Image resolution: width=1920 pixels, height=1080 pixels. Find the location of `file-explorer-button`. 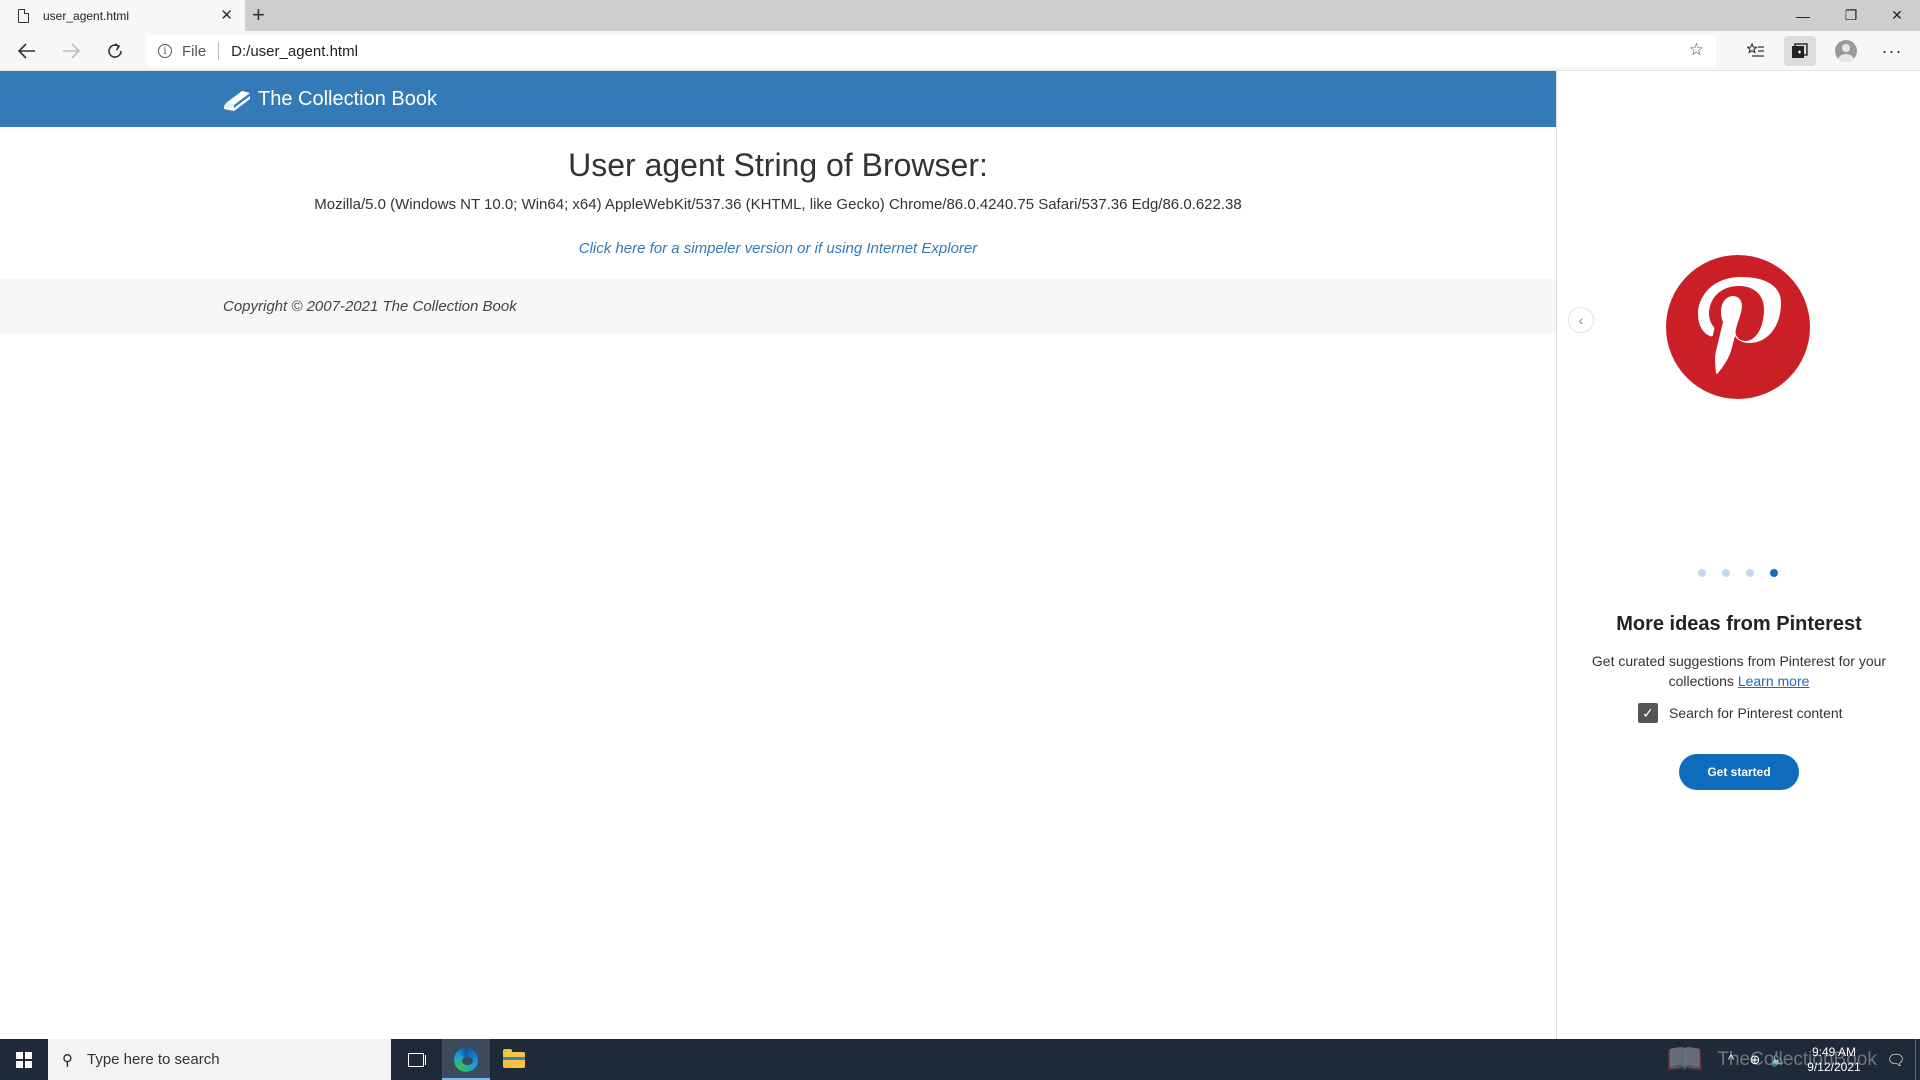

file-explorer-button is located at coordinates (514, 1059).